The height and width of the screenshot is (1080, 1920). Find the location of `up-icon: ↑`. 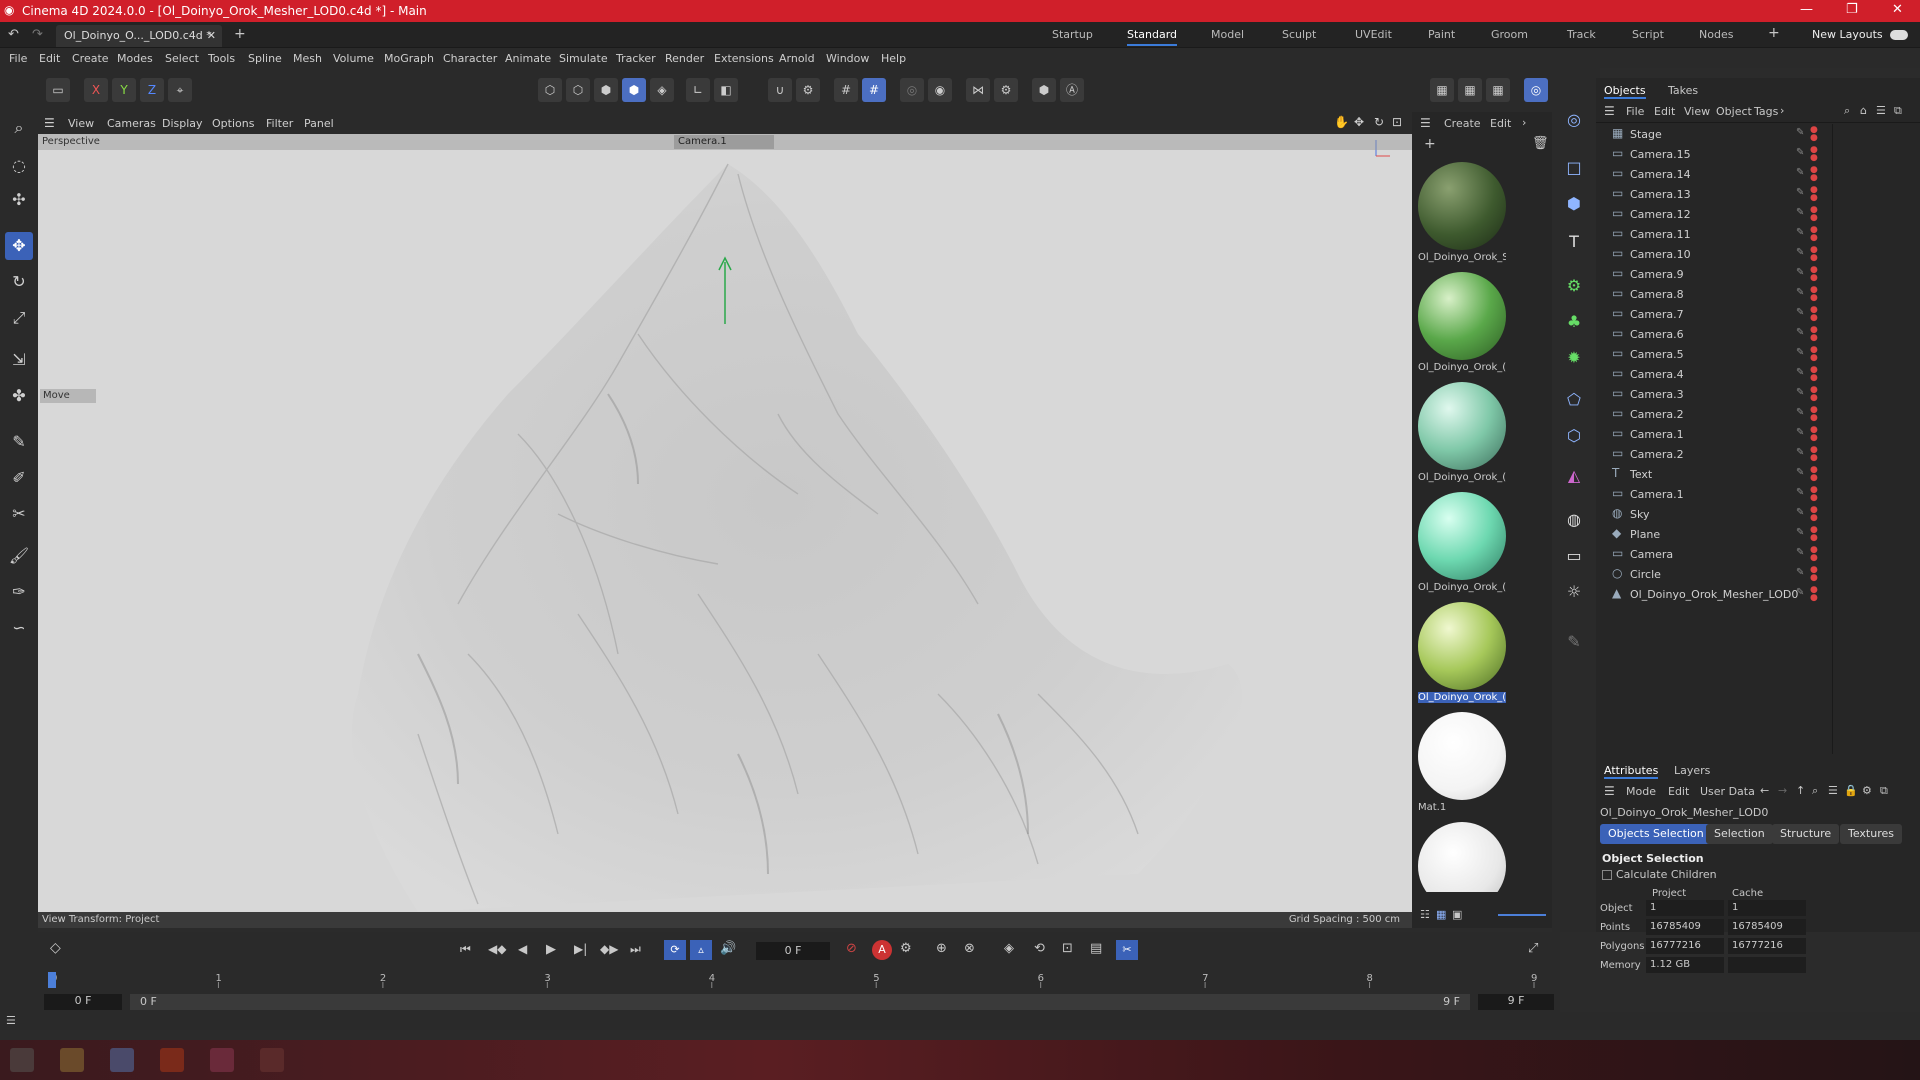

up-icon: ↑ is located at coordinates (1800, 790).